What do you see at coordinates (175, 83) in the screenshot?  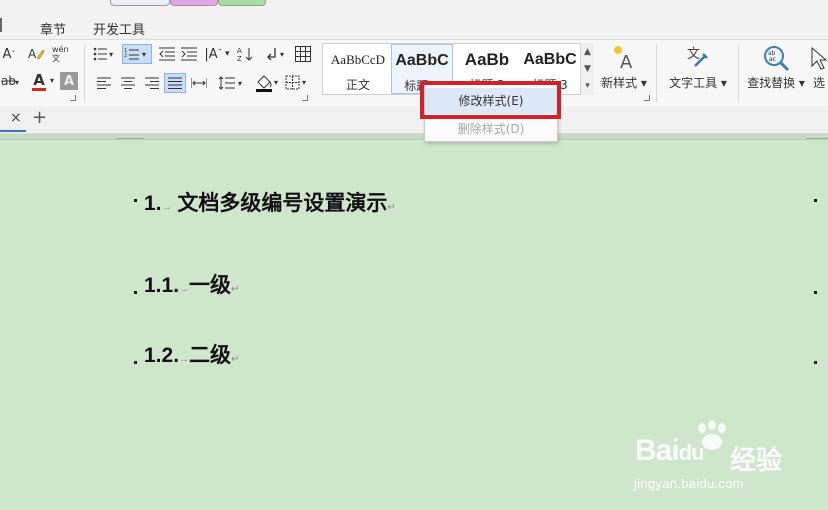 I see `justify-icon` at bounding box center [175, 83].